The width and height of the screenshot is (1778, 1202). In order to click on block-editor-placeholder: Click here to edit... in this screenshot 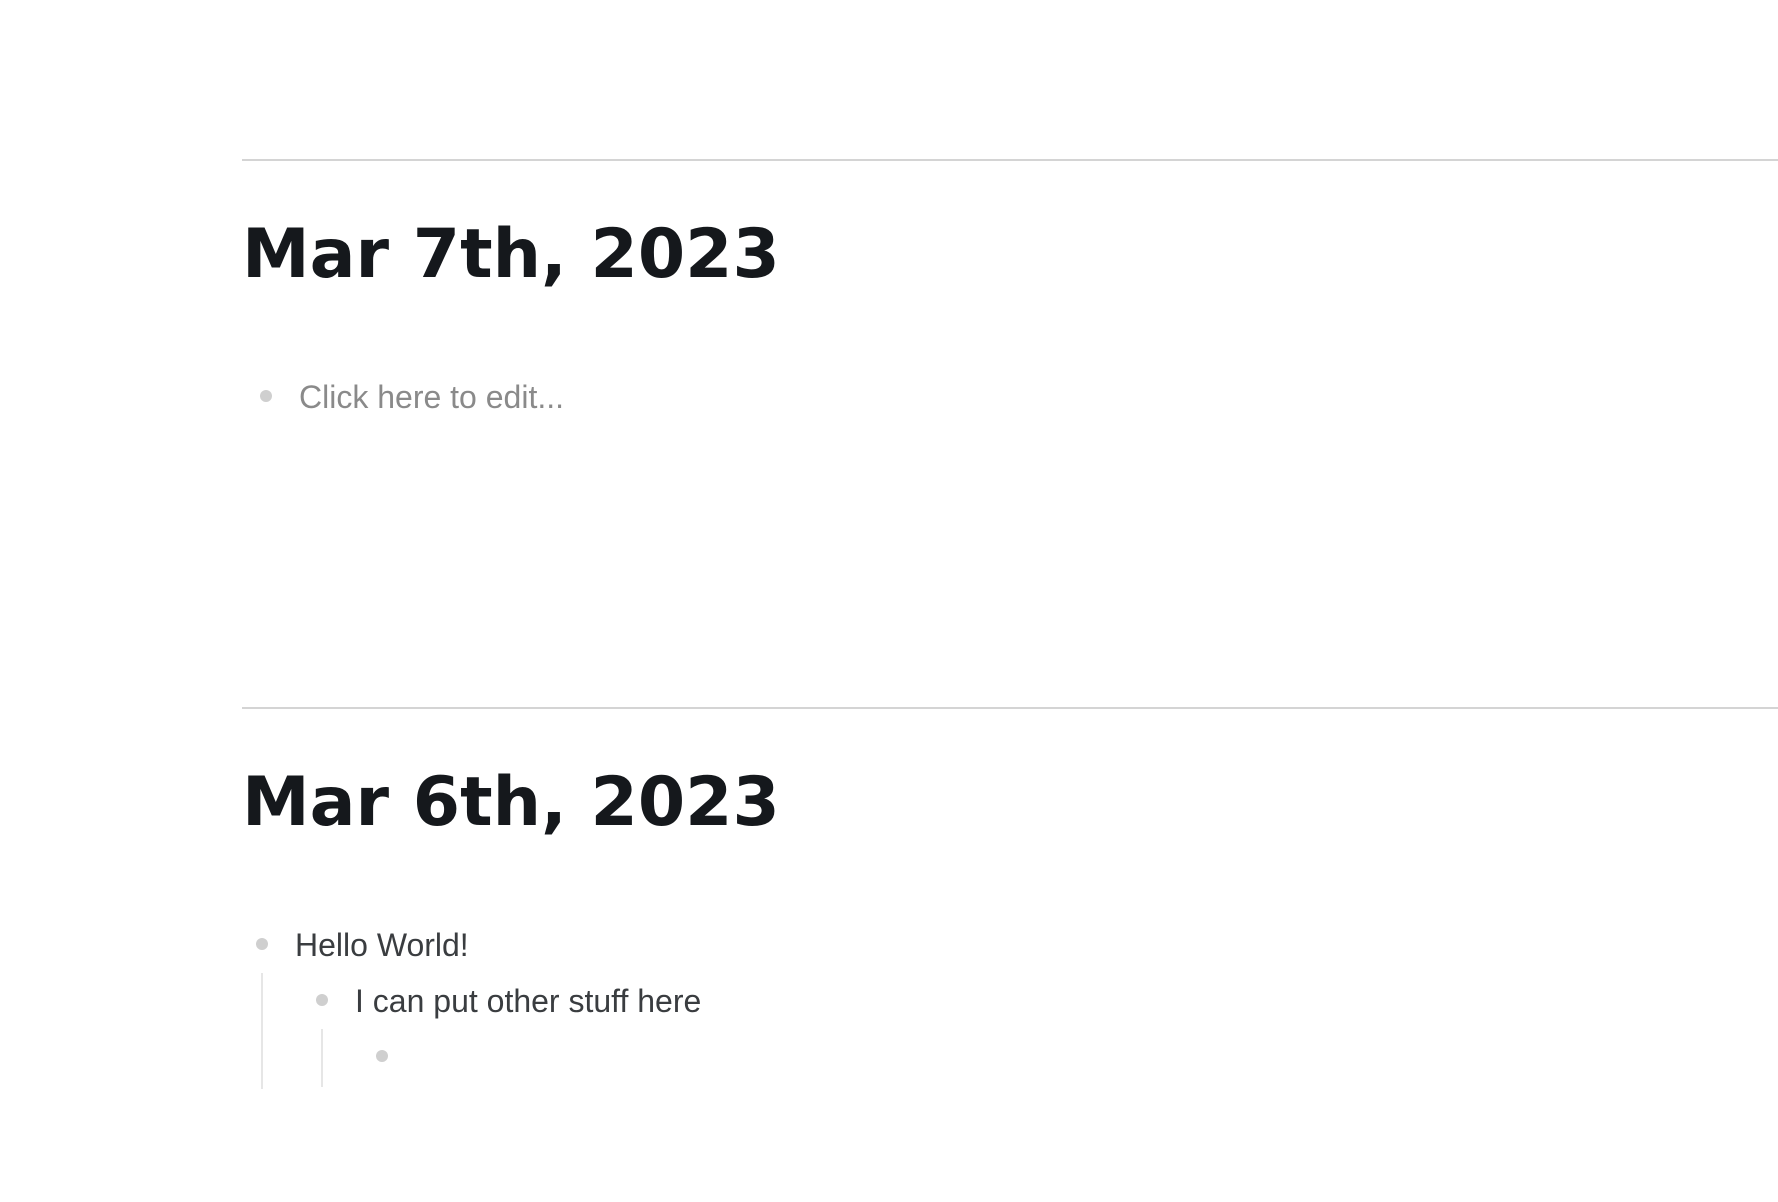, I will do `click(431, 397)`.